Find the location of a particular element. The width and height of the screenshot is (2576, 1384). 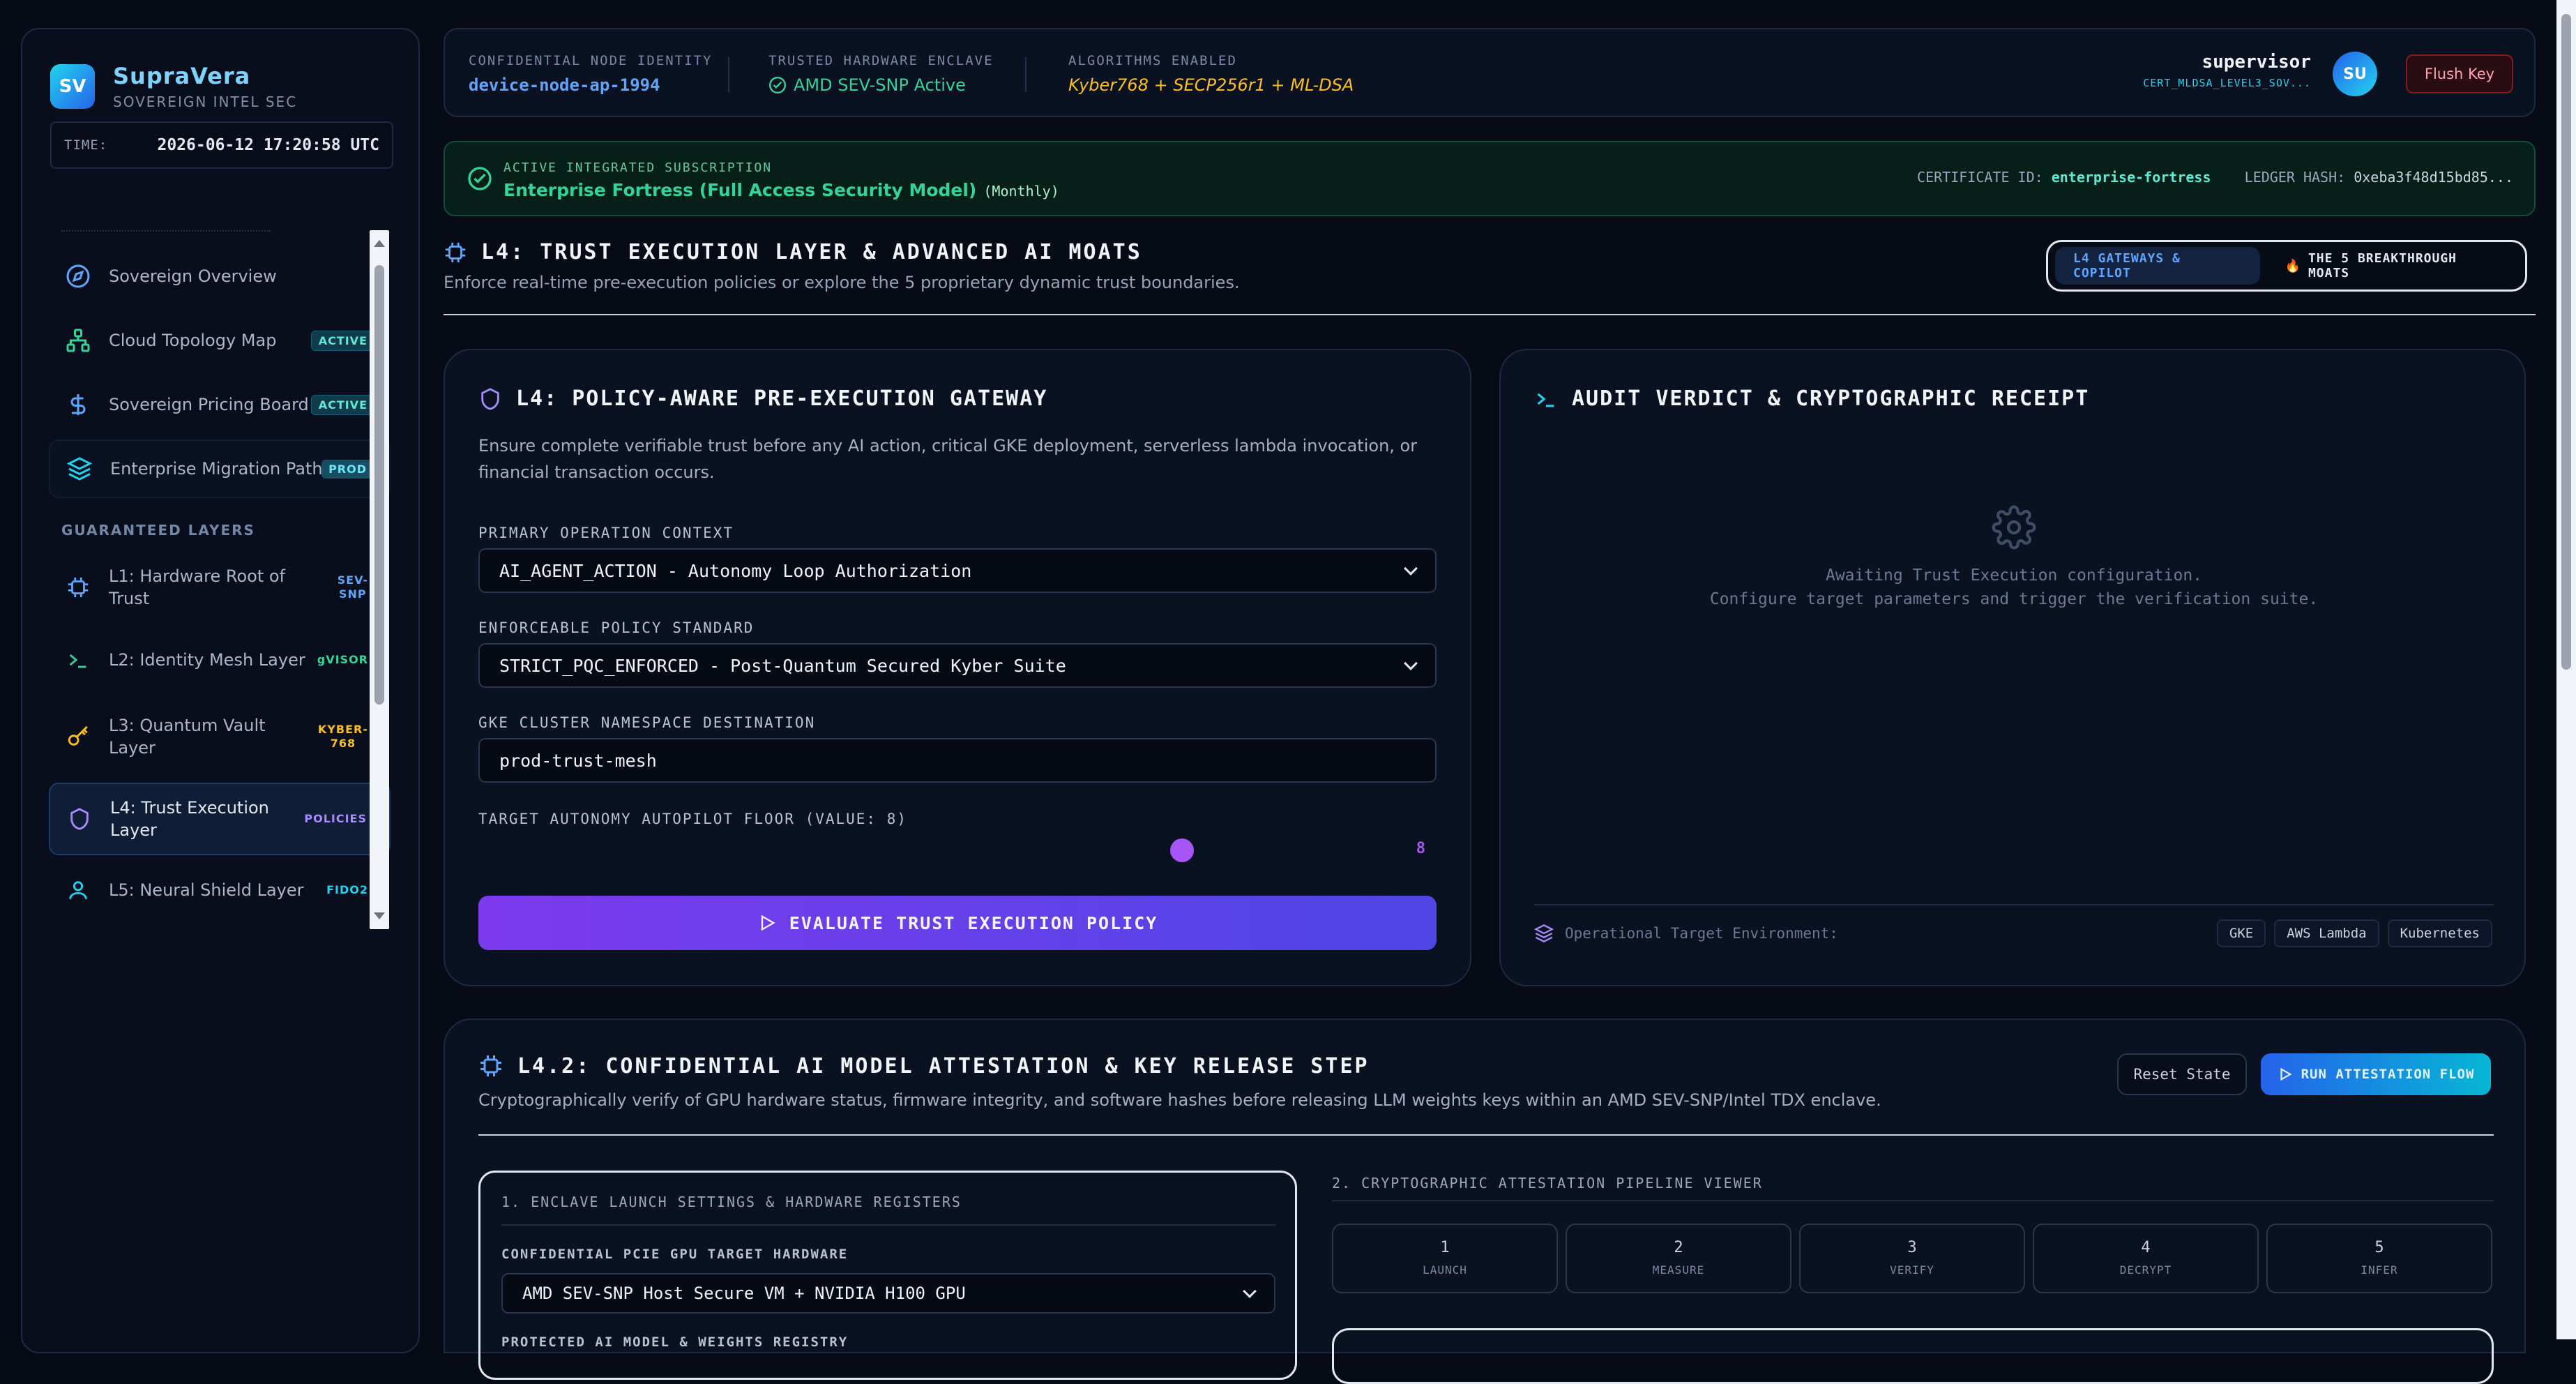

layer-tag: gVISOR is located at coordinates (342, 660).